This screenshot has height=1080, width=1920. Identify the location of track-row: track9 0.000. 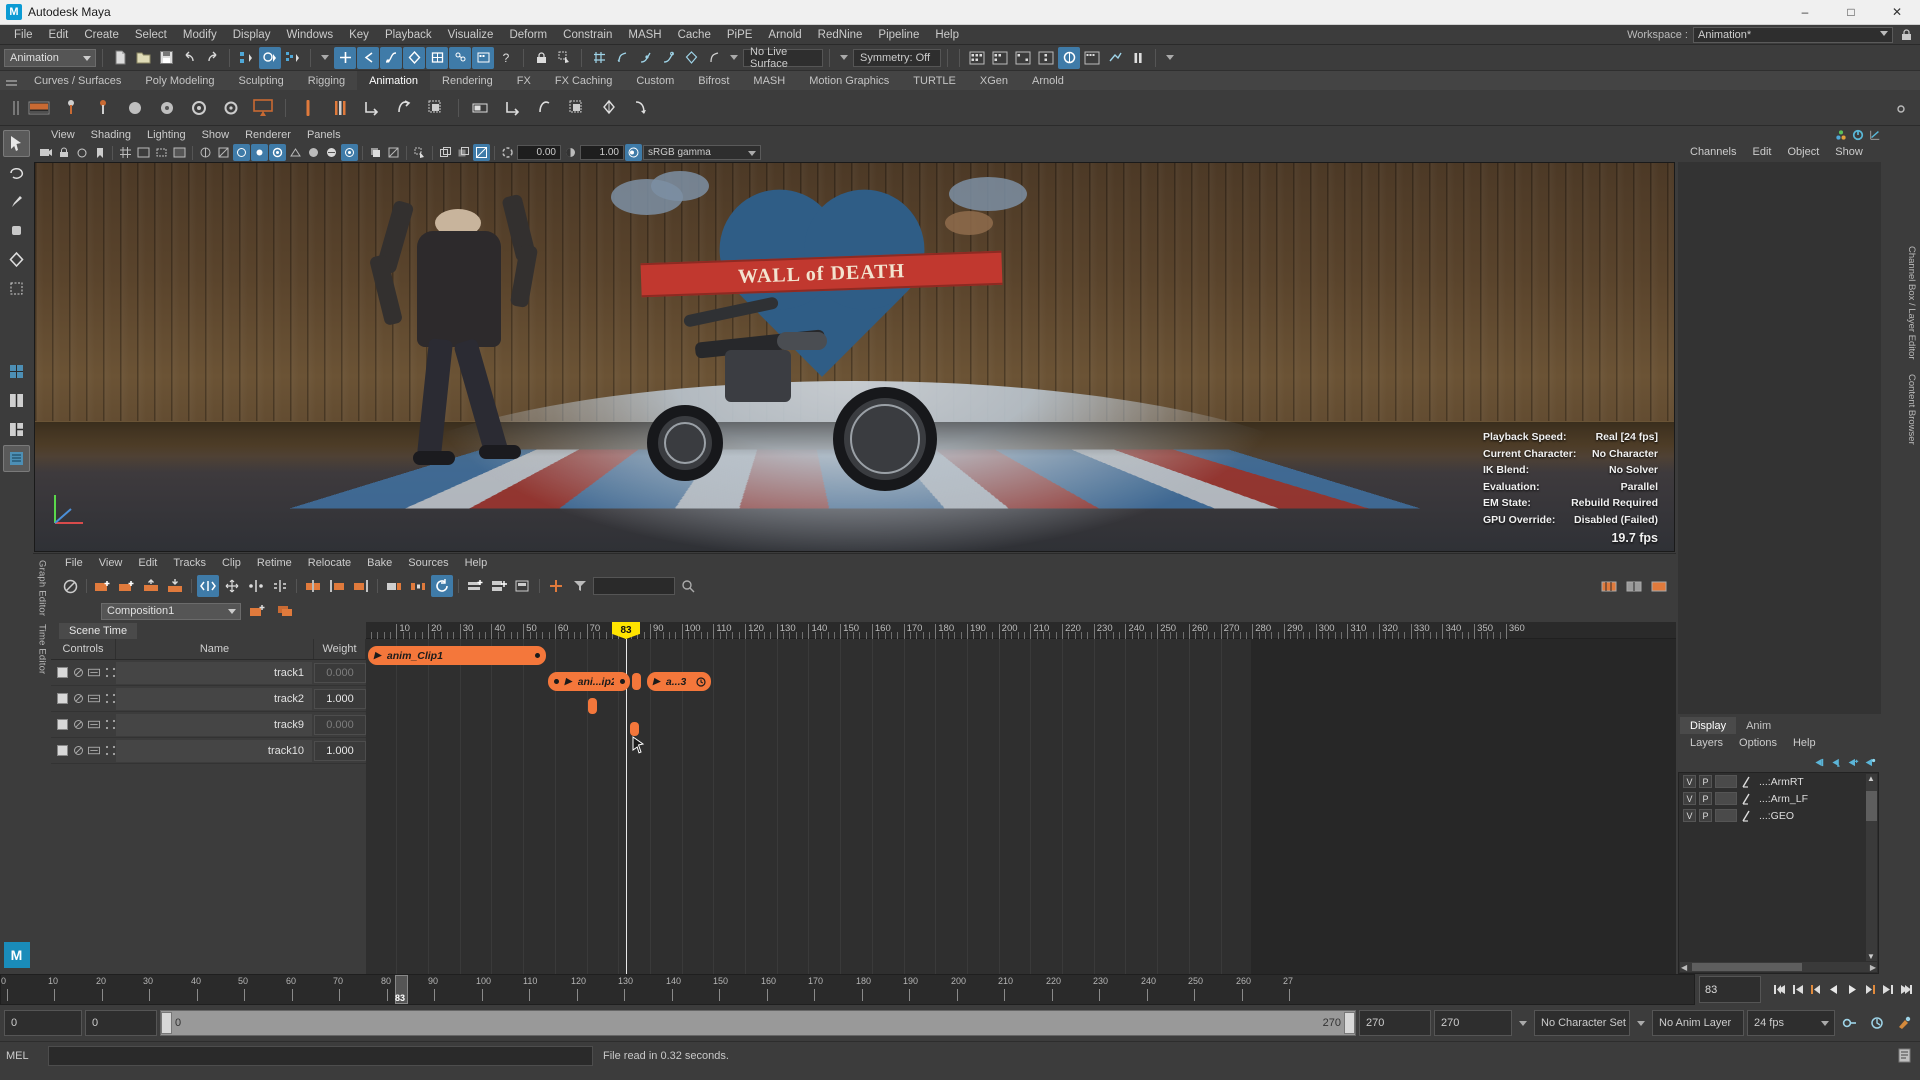
(208, 725).